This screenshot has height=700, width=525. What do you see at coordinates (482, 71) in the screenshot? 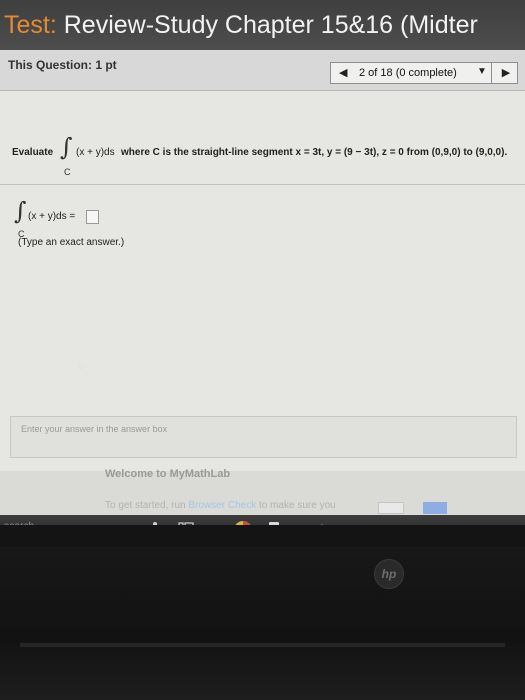
I see `chevron-down-icon: ▼` at bounding box center [482, 71].